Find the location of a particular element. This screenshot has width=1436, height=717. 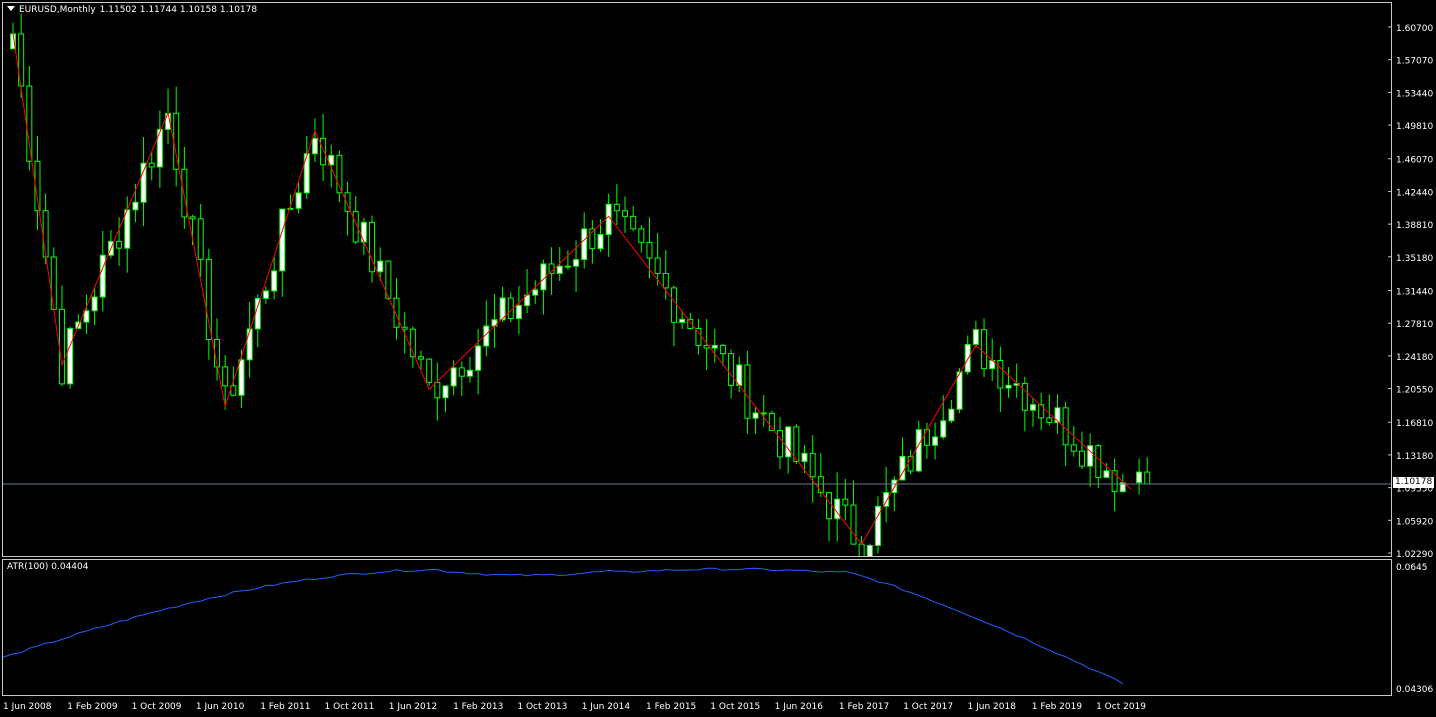

price-axis-label: 1.57070 is located at coordinates (1414, 62).